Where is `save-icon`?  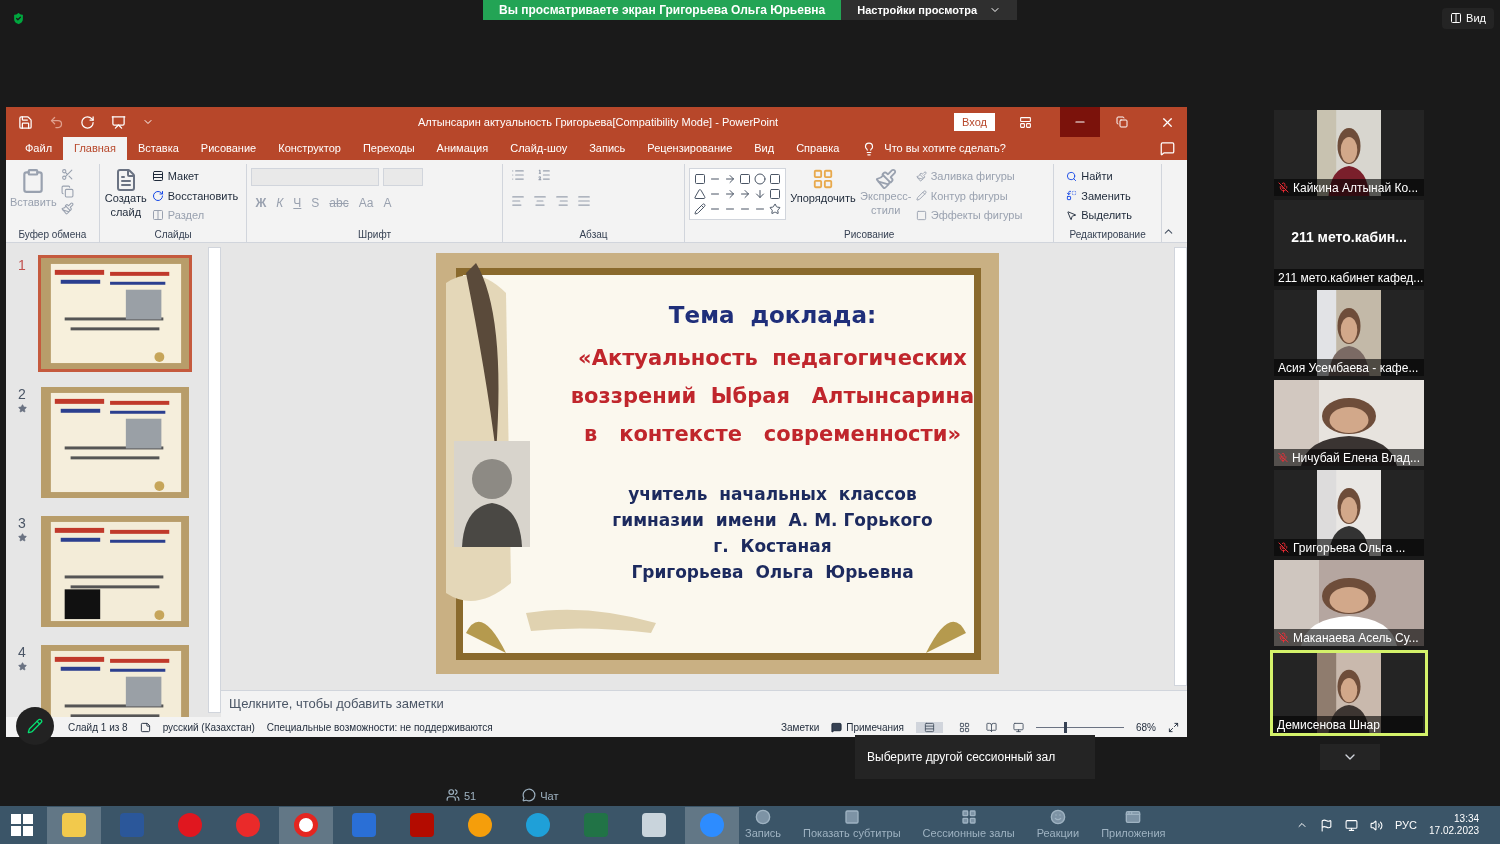
save-icon is located at coordinates (25, 122).